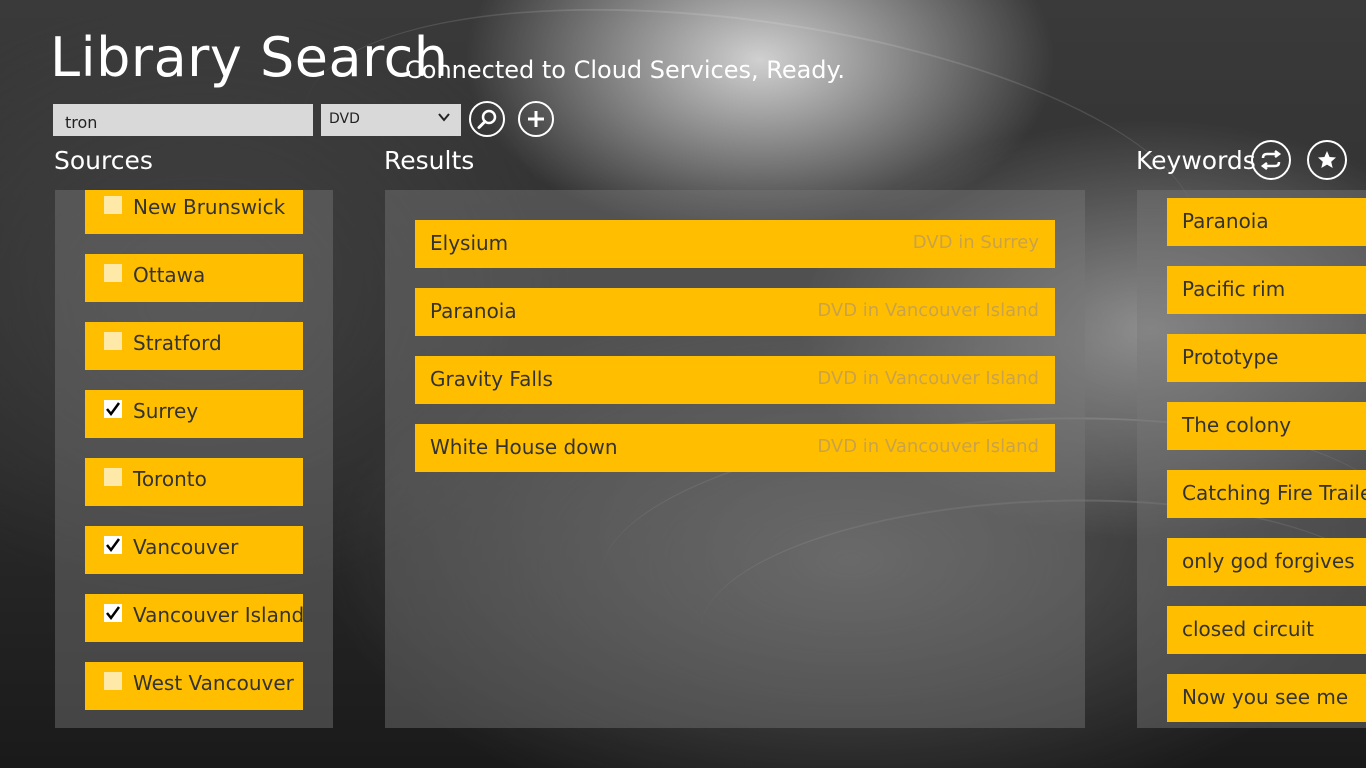 Image resolution: width=1366 pixels, height=768 pixels. Describe the element at coordinates (735, 380) in the screenshot. I see `result-item: Gravity Falls DVD in Vancouver Island` at that location.